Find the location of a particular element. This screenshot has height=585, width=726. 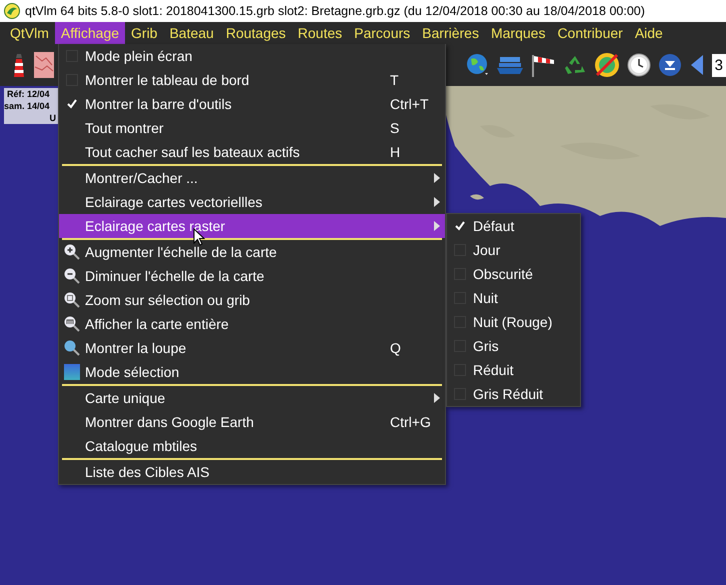

menu-item: Diminuer l'échelle de la carte is located at coordinates (252, 276).